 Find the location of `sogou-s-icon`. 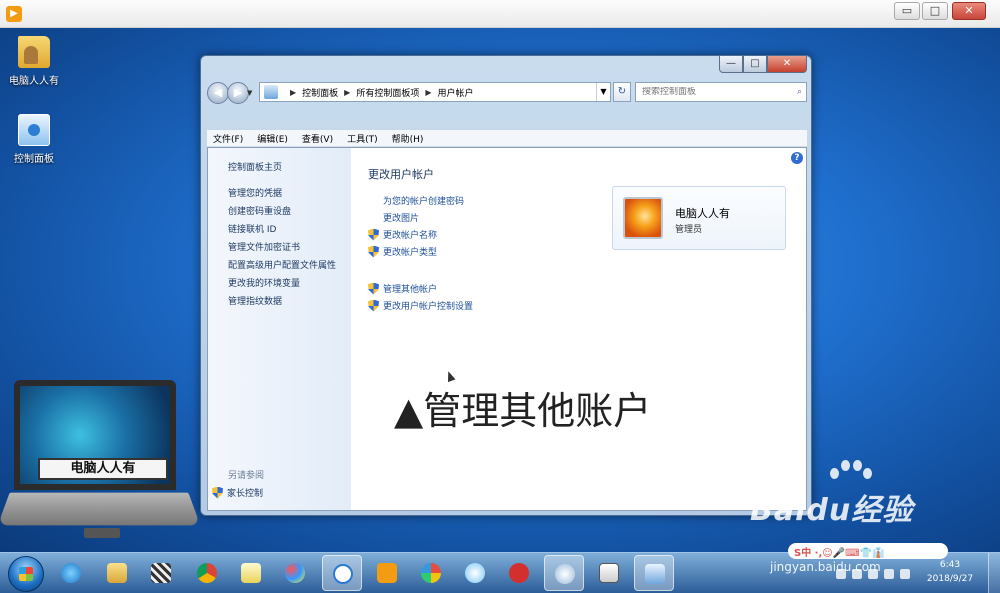

sogou-s-icon is located at coordinates (343, 574).